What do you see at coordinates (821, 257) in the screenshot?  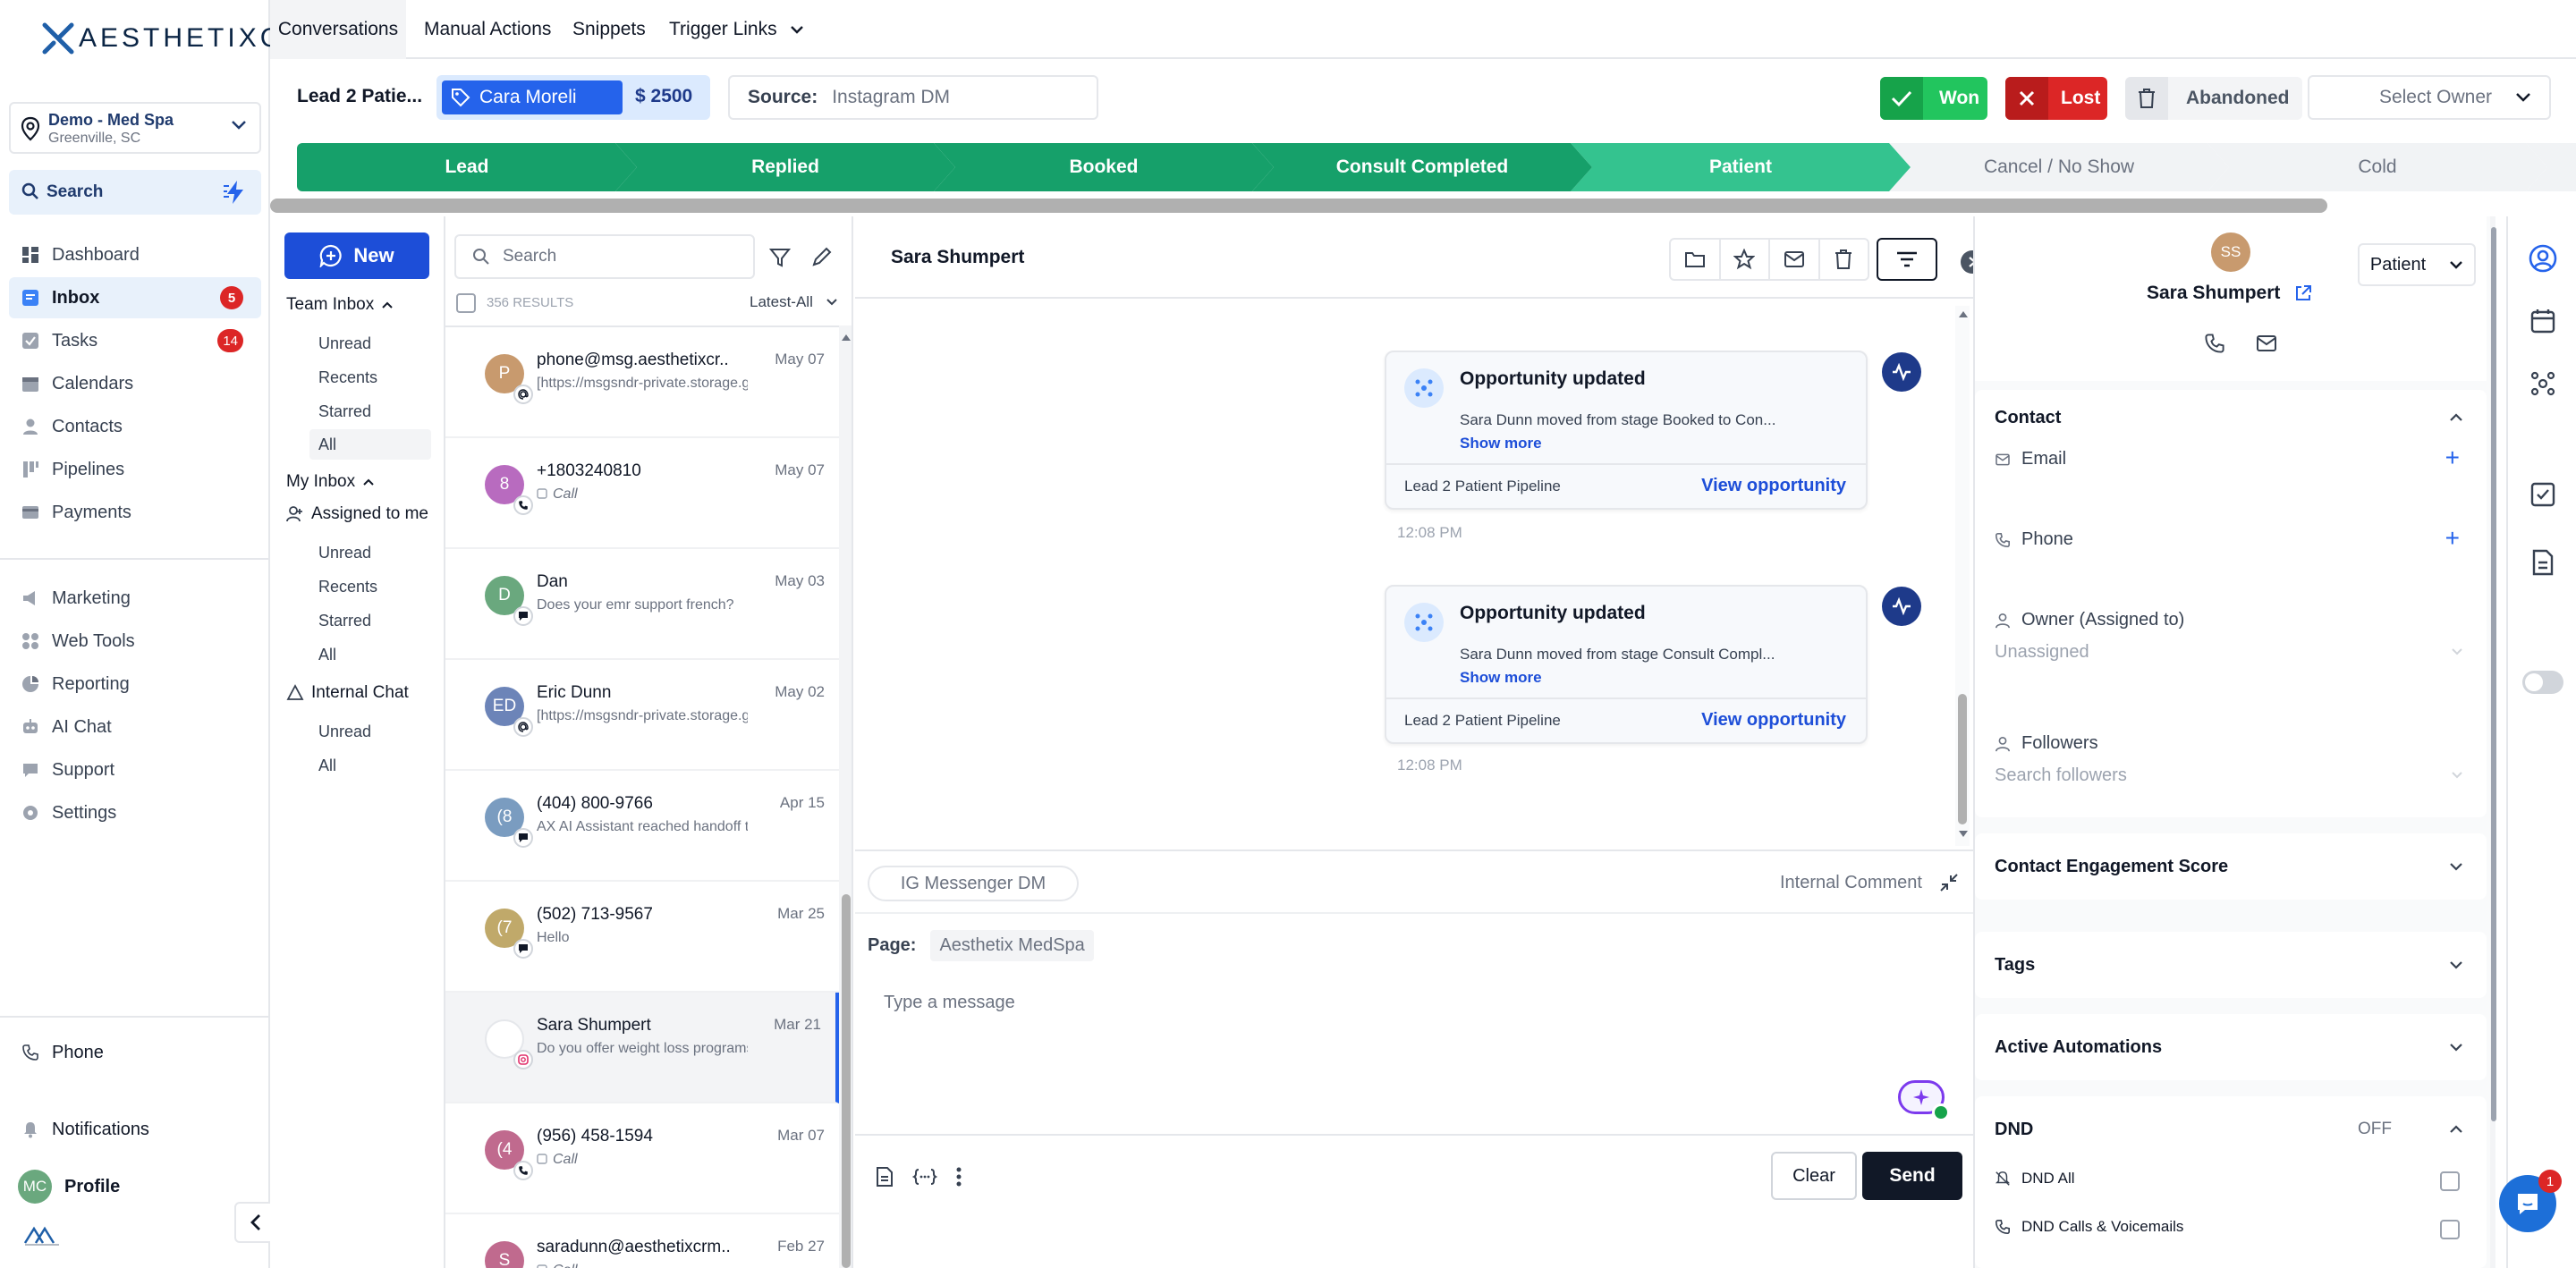 I see `compose-icon` at bounding box center [821, 257].